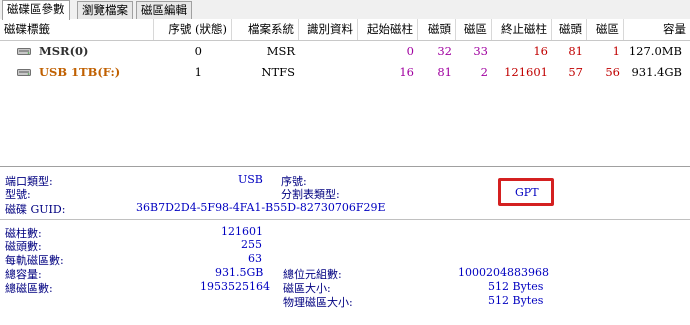  Describe the element at coordinates (310, 194) in the screenshot. I see `partition-table-label: 分割表類型:` at that location.